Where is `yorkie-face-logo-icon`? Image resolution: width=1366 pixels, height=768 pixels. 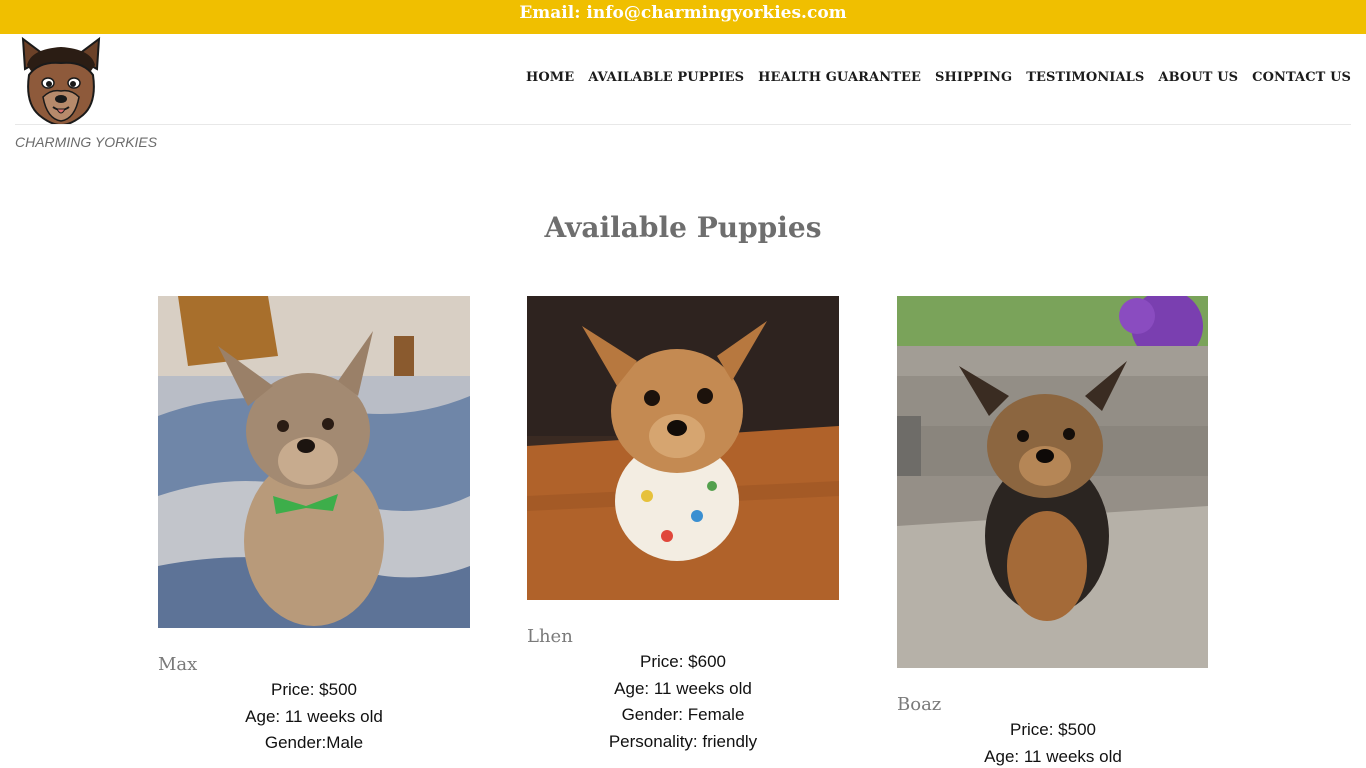 yorkie-face-logo-icon is located at coordinates (61, 80).